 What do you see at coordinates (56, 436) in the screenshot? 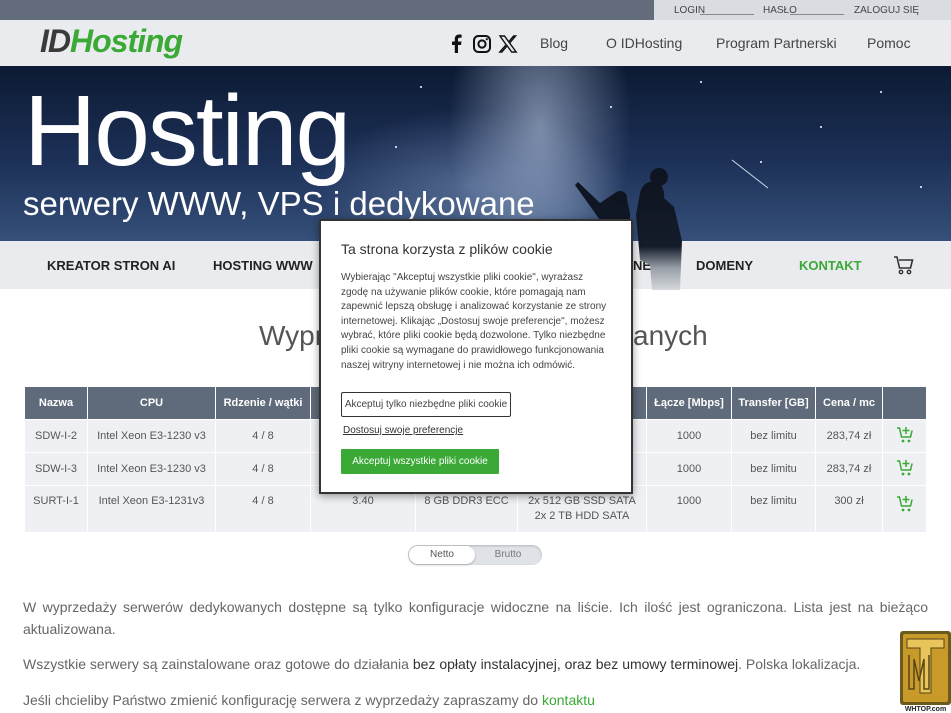
I see `cell-name: SDW-I-2` at bounding box center [56, 436].